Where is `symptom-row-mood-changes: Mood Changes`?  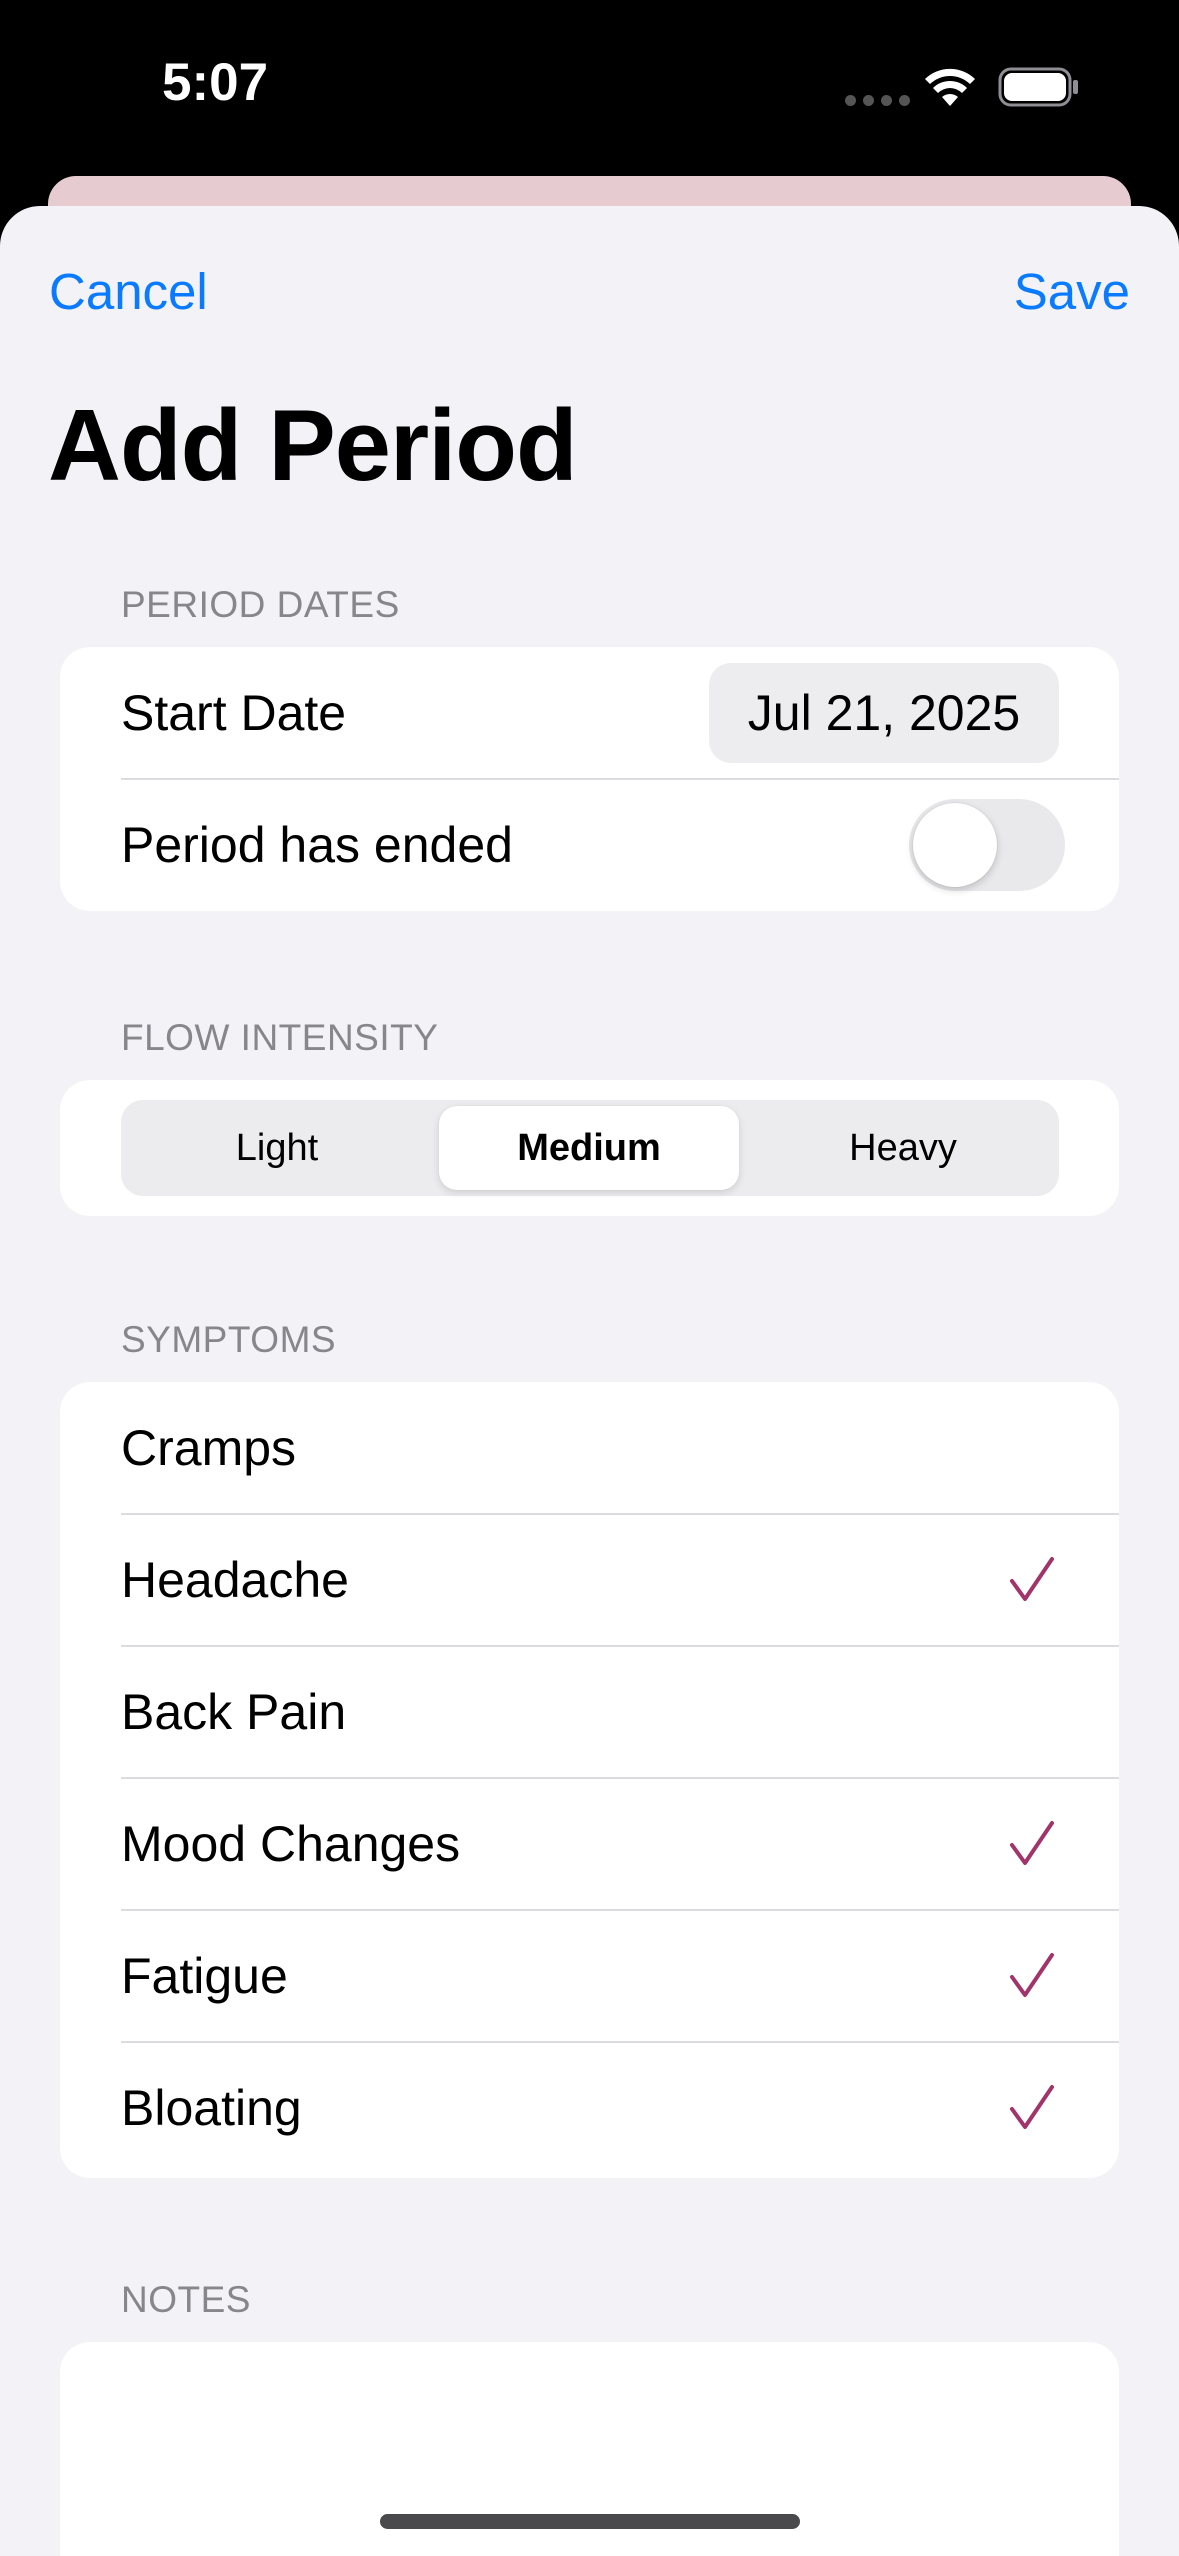
symptom-row-mood-changes: Mood Changes is located at coordinates (589, 1844).